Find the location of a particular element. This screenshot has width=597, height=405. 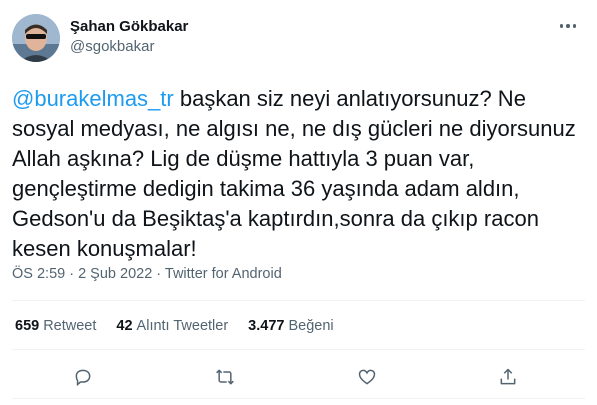

user-handle: @sgokbakar is located at coordinates (112, 46).